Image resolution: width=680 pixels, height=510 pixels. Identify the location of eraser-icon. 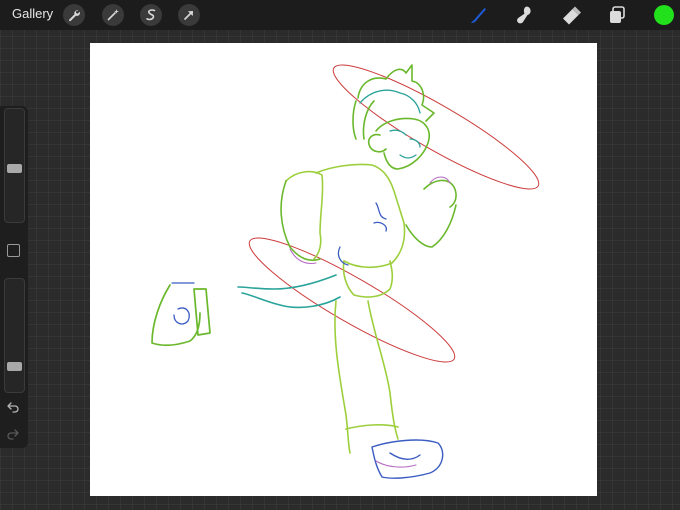
(572, 15).